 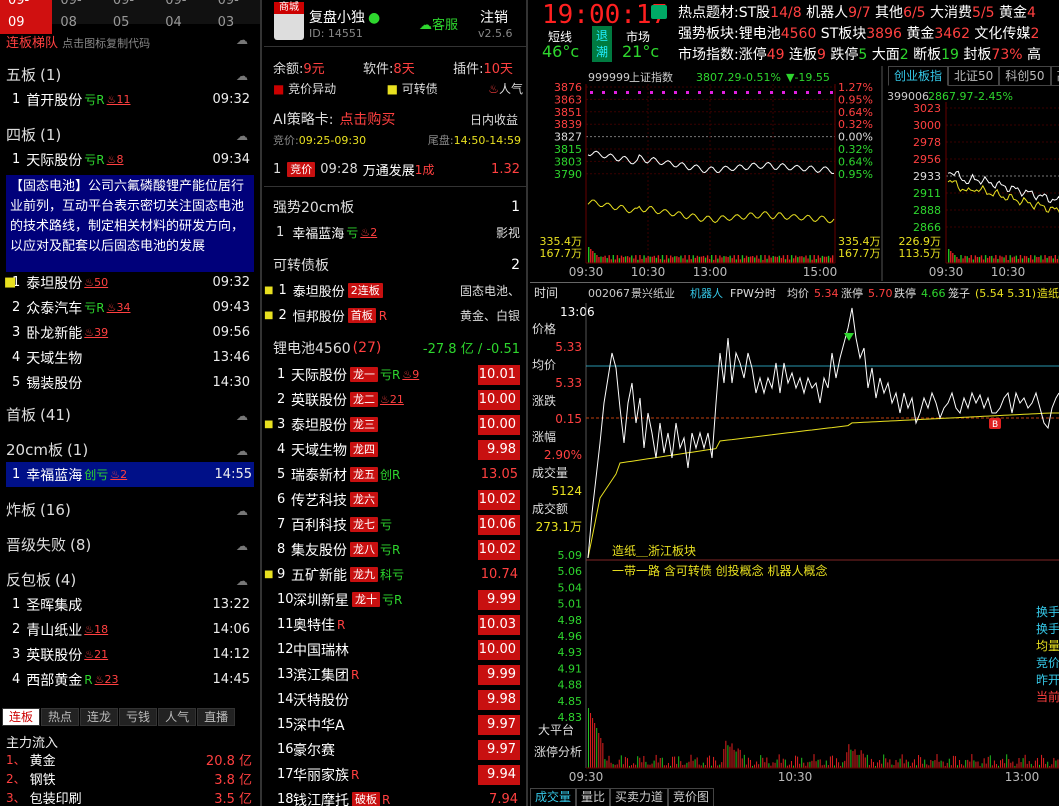 What do you see at coordinates (395, 524) in the screenshot?
I see `sector-stock-row: 7 百利科技 龙七亏 10.06` at bounding box center [395, 524].